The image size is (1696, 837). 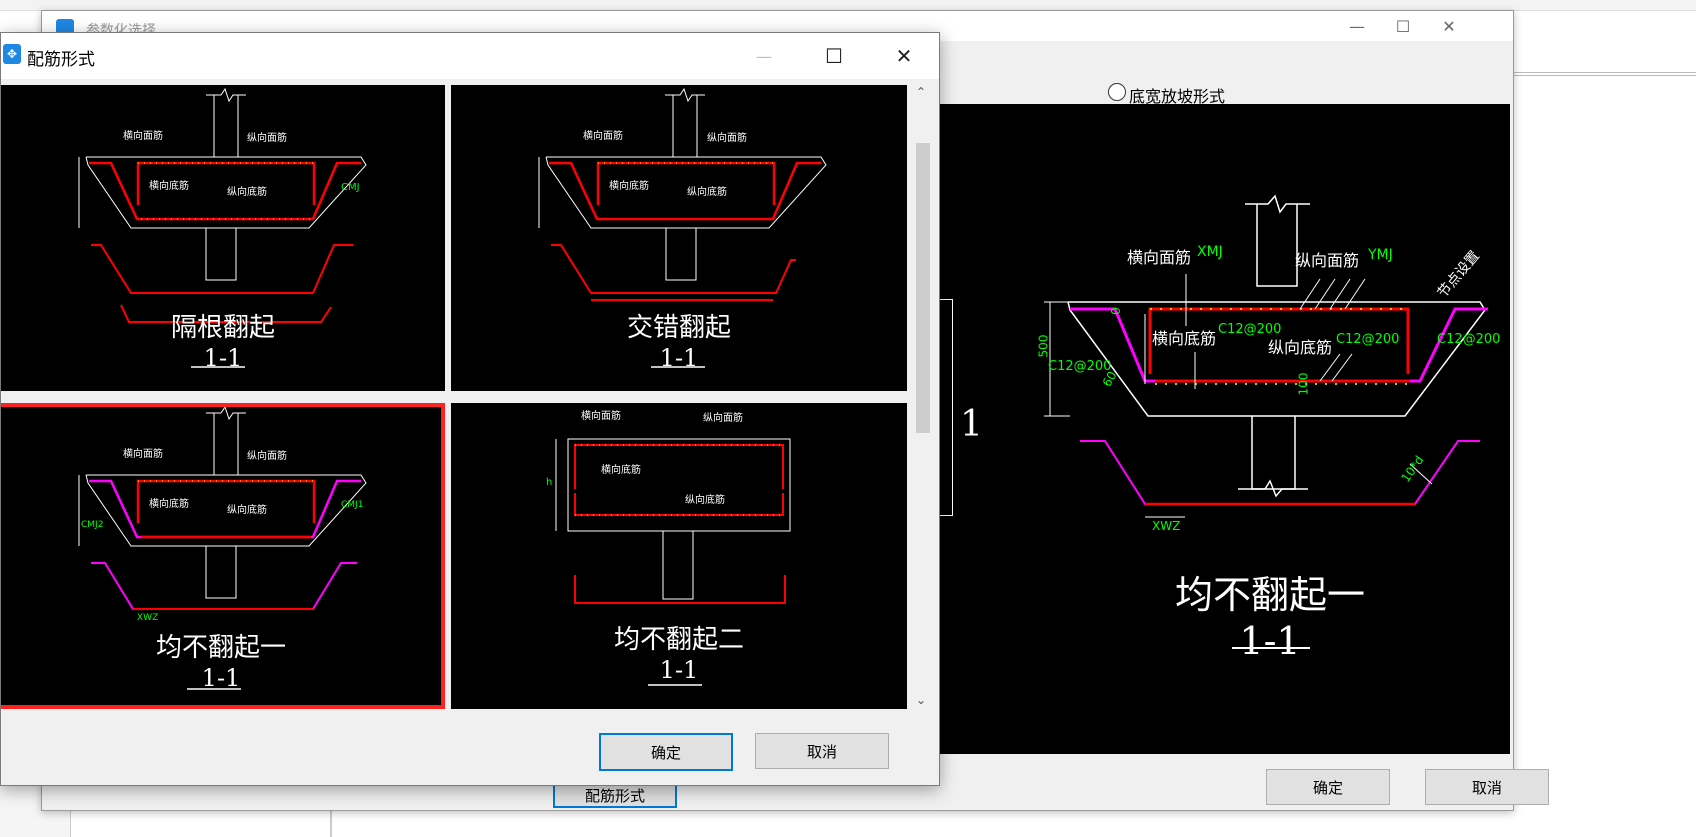 What do you see at coordinates (470, 56) in the screenshot?
I see `front-dialog-titlebar: ✥ 配筋形式 — ☐ ✕` at bounding box center [470, 56].